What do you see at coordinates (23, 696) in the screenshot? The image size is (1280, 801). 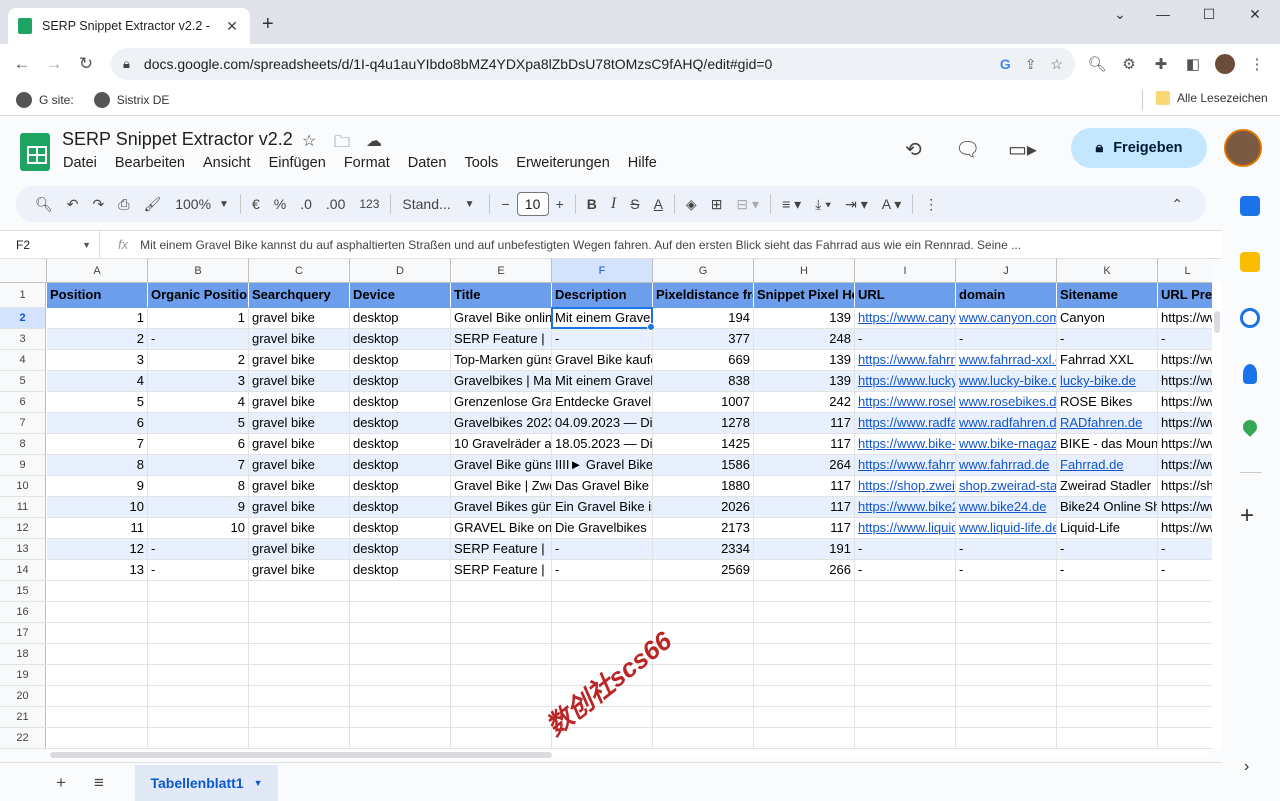 I see `row-header: 20` at bounding box center [23, 696].